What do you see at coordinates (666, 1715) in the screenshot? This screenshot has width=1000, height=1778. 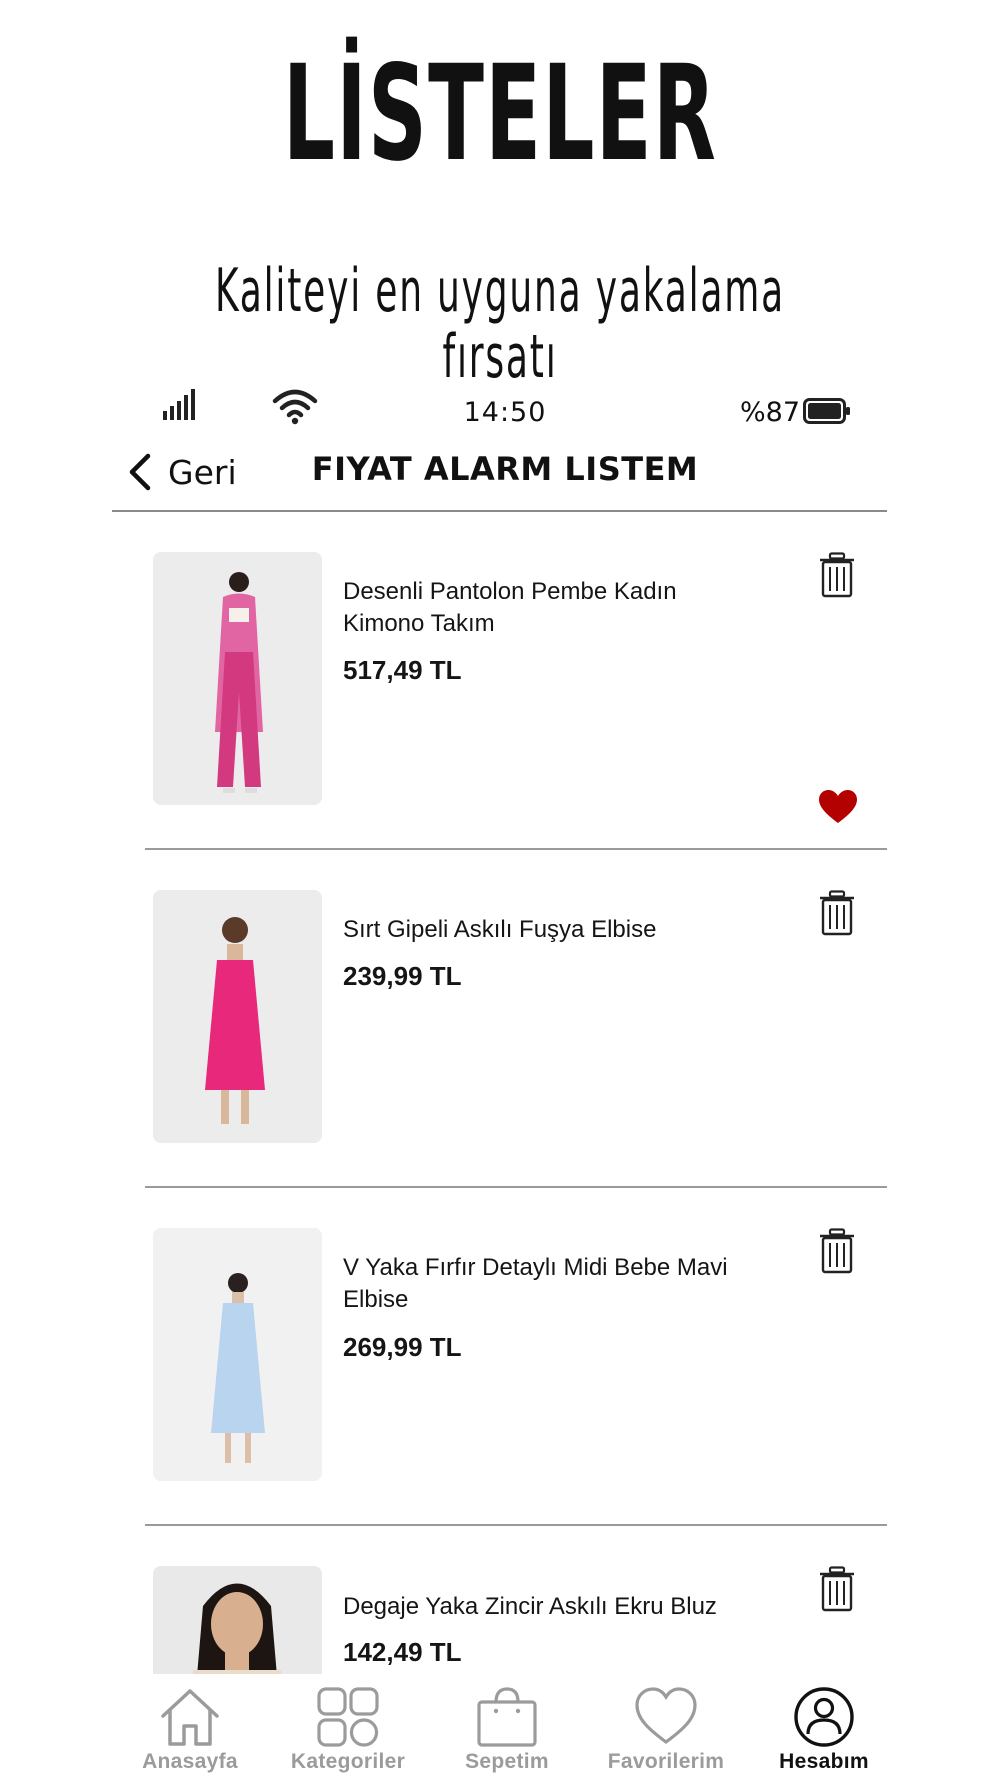 I see `heart-icon` at bounding box center [666, 1715].